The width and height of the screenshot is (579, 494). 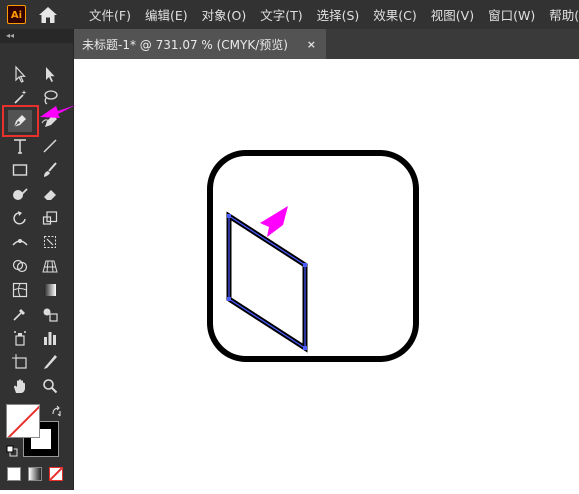 I want to click on annotation-arrow-canvas, so click(x=274, y=221).